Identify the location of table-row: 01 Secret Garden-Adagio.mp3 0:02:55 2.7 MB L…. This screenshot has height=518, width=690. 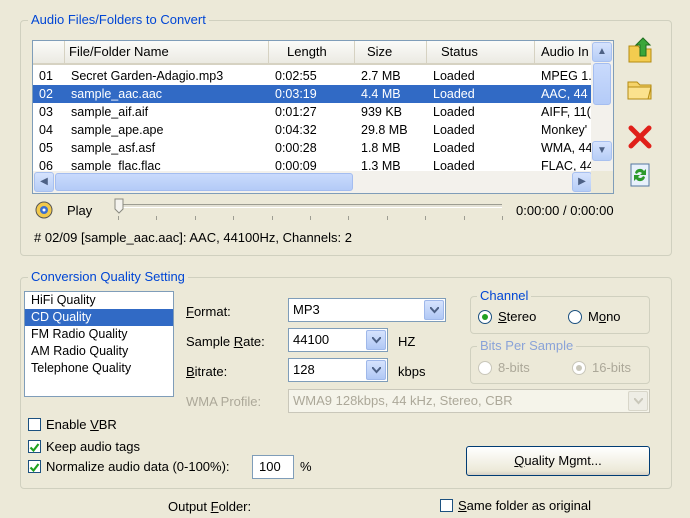
(313, 76).